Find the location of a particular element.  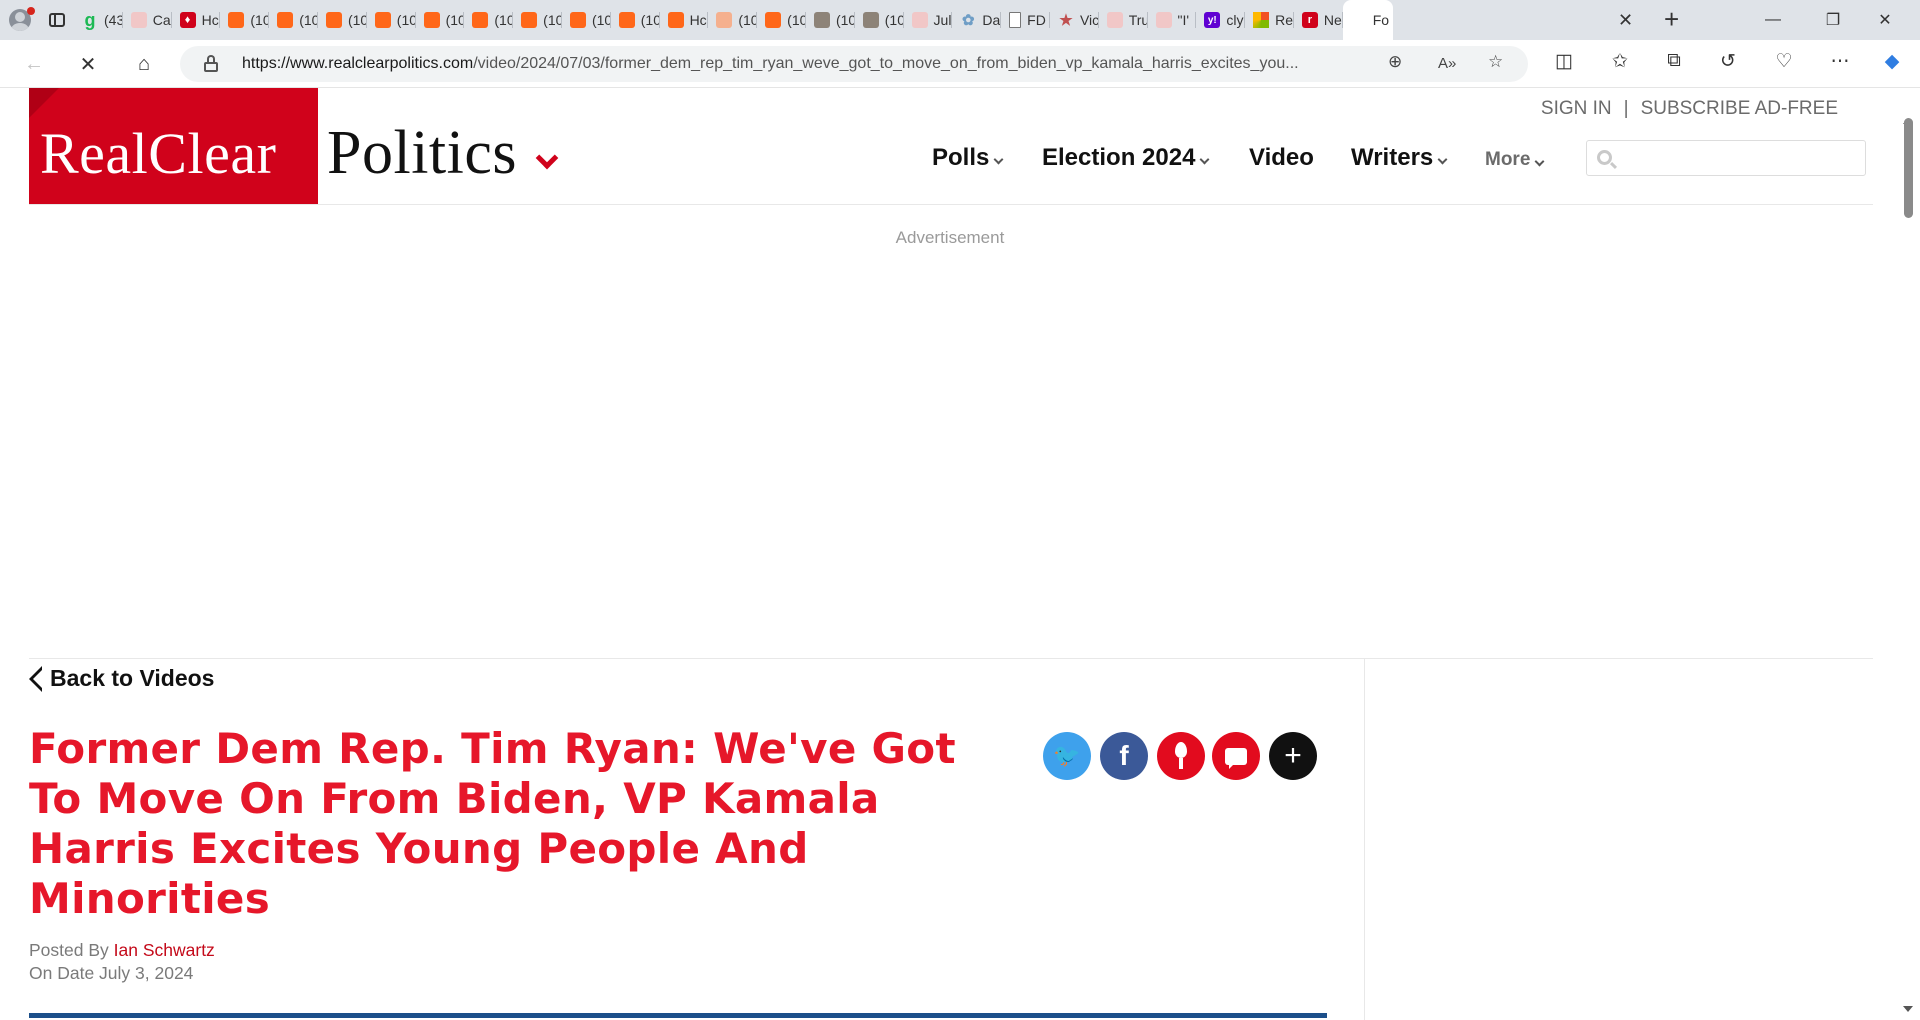

nav-polls: Polls is located at coordinates (968, 158).